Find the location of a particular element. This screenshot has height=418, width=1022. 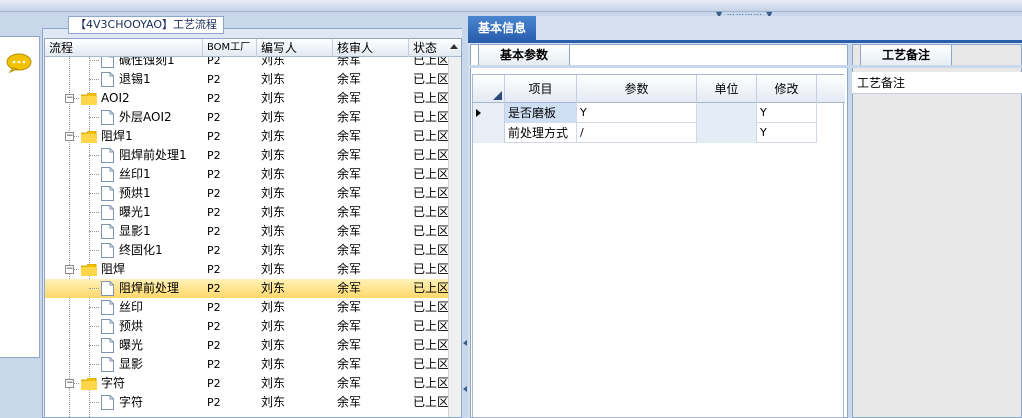

params-row: 是否磨板 Y Y is located at coordinates (645, 113).